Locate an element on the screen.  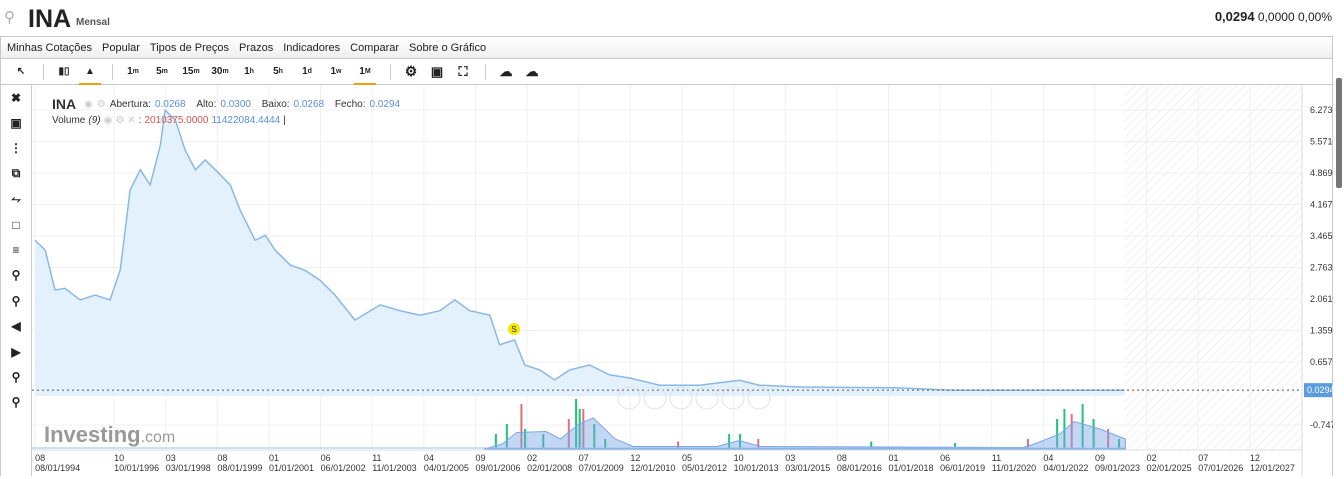
header: ⚲ INA Mensal 0,0294 0,0000 0,00% is located at coordinates (672, 18).